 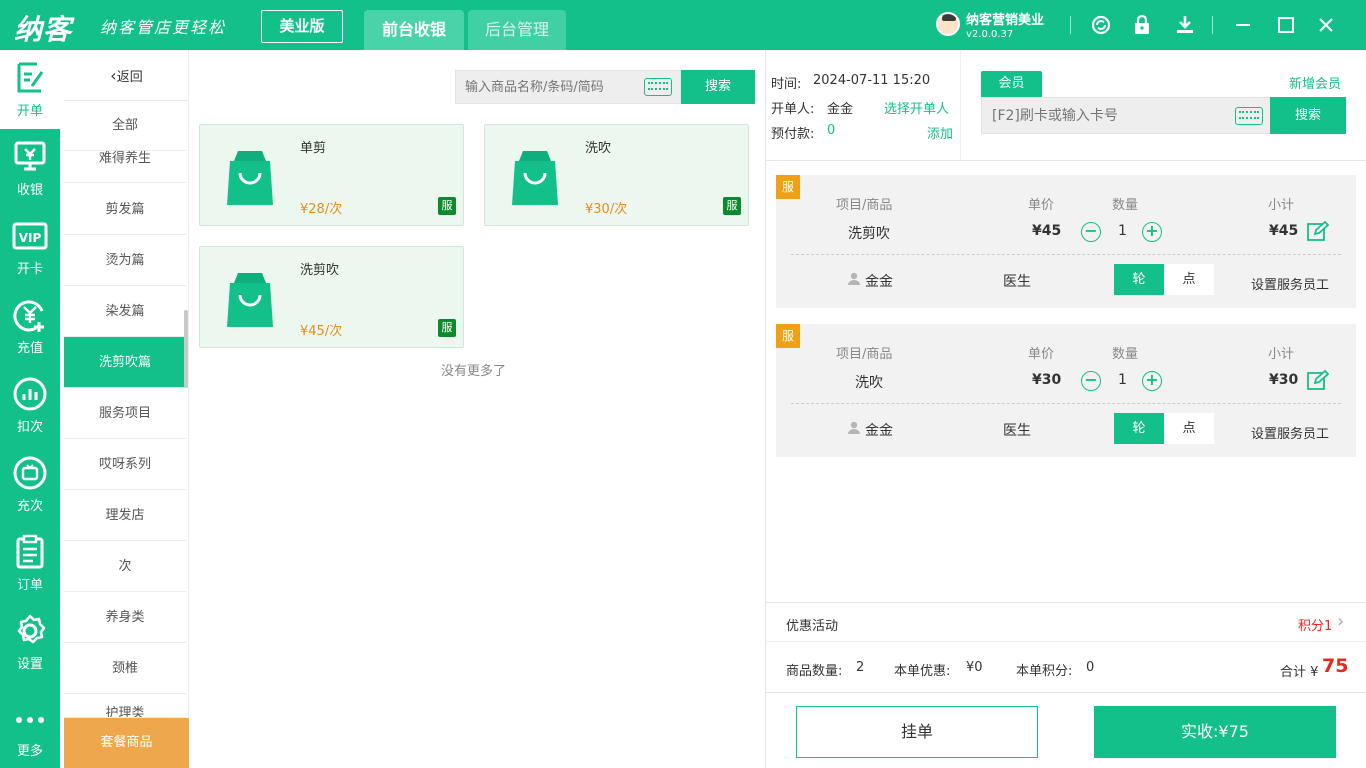 I want to click on discount-label: 本单优惠:, so click(x=922, y=671).